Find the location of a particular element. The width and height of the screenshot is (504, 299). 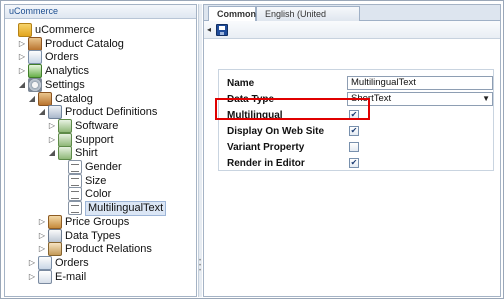

tree-node-label: Software is located at coordinates (97, 125).